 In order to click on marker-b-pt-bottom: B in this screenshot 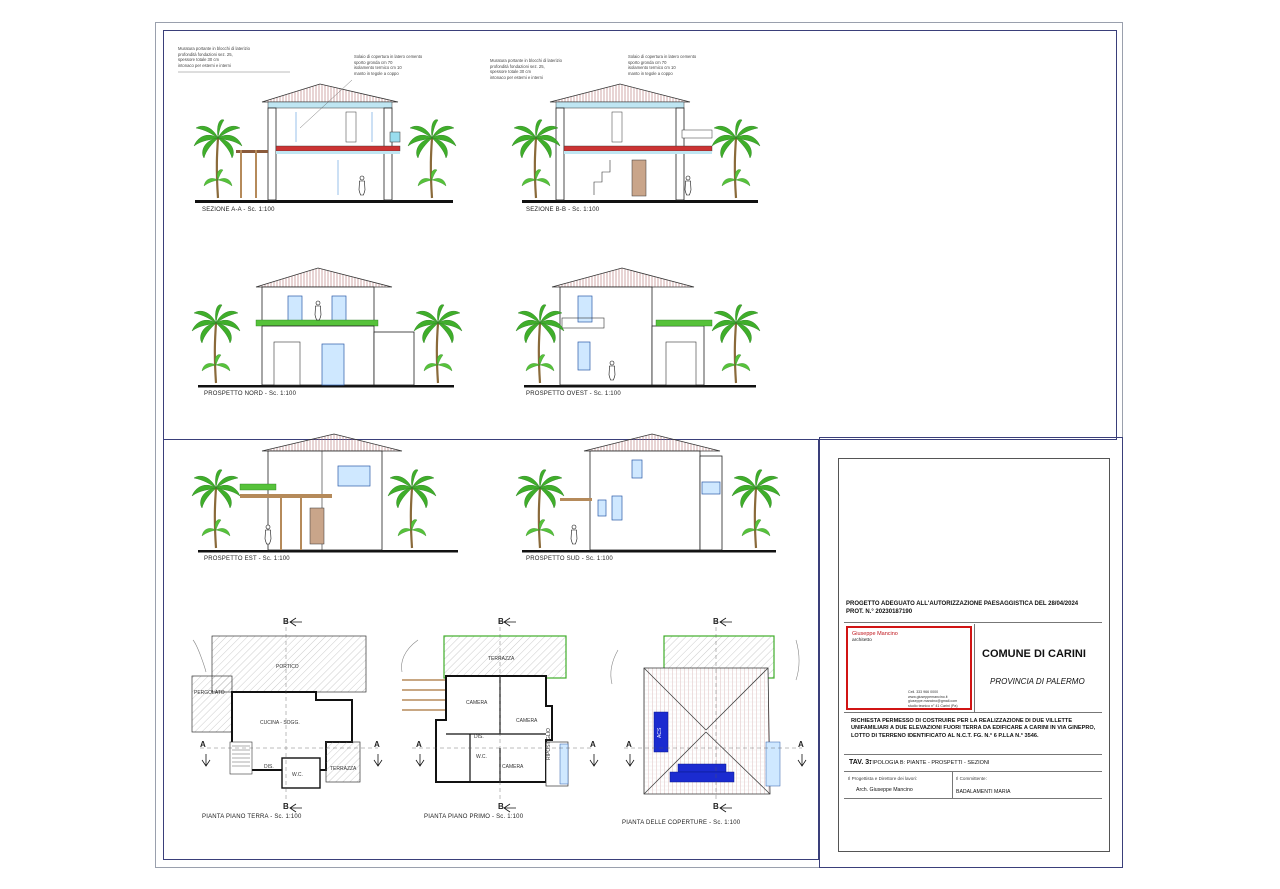, I will do `click(286, 806)`.